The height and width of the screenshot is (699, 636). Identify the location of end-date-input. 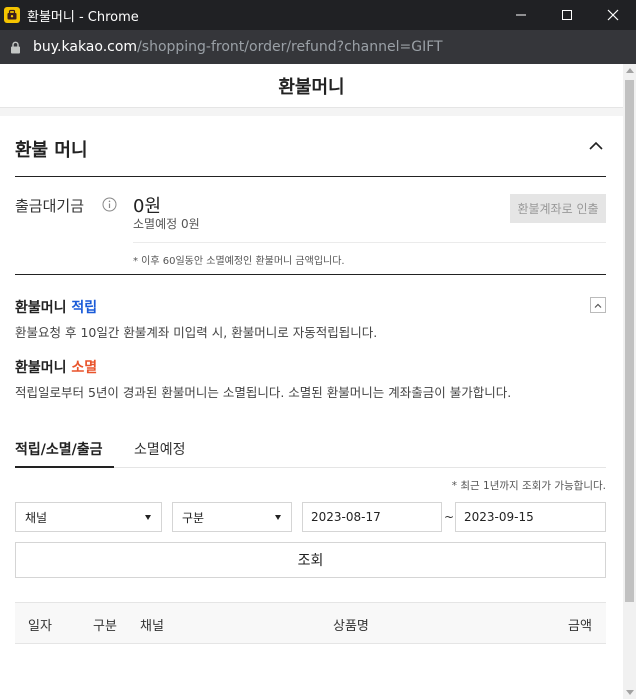
(530, 517).